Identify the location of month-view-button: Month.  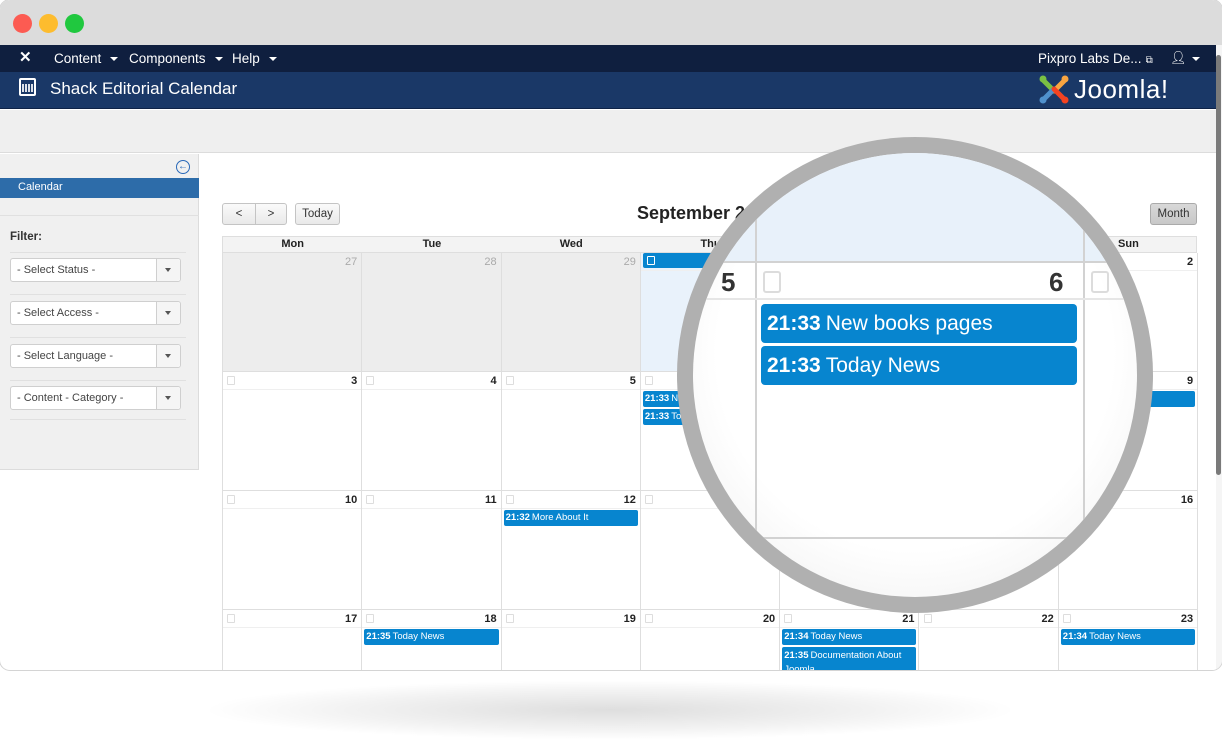
(1173, 214).